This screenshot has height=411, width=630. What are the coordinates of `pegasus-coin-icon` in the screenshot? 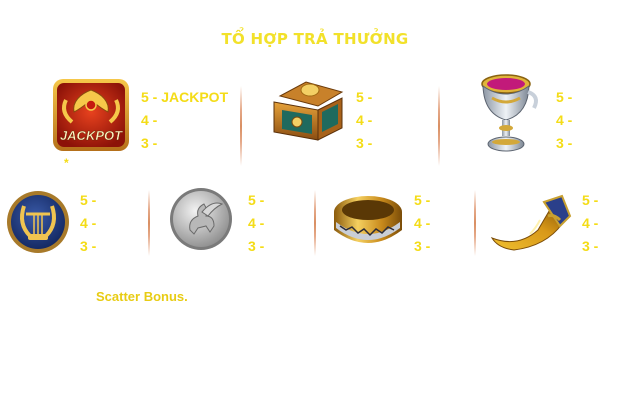 It's located at (201, 219).